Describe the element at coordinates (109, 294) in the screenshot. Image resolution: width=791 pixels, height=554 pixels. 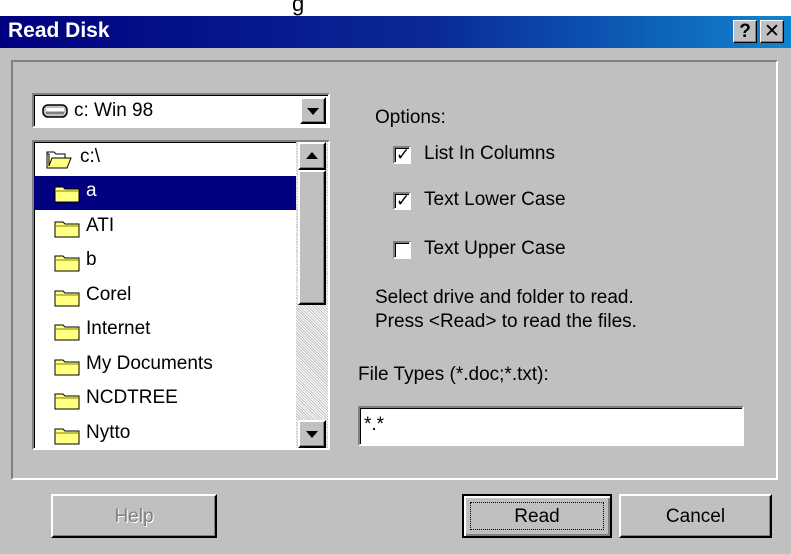
I see `folder-item-label: Corel` at that location.